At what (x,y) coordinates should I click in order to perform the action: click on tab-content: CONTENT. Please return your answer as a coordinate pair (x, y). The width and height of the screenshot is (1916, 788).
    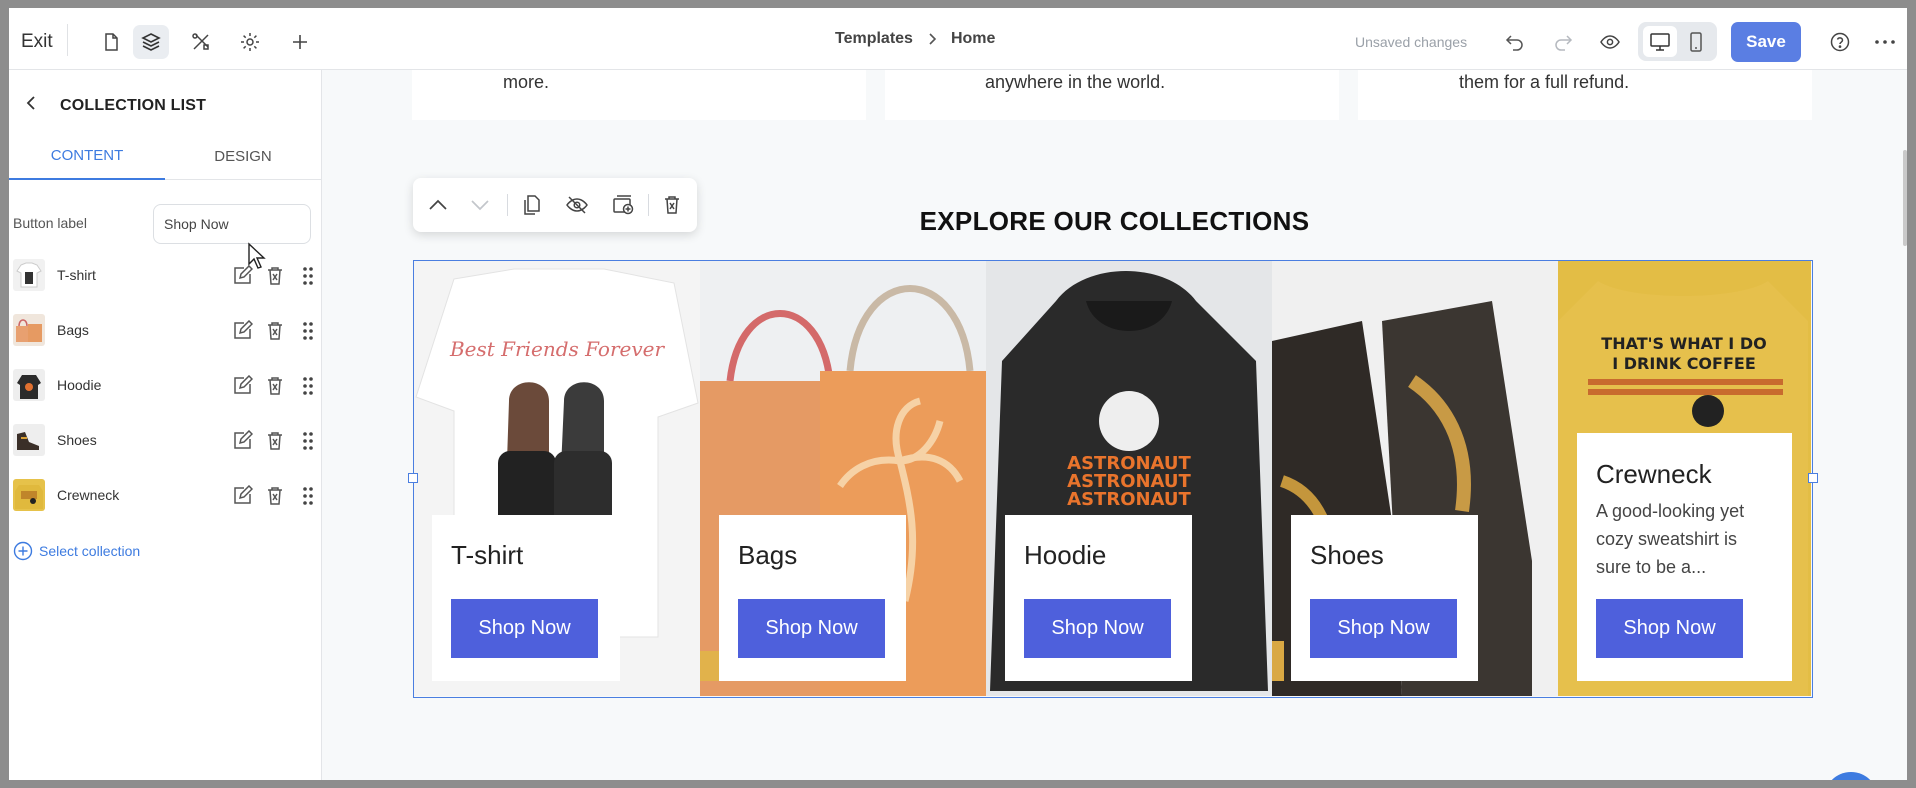
    Looking at the image, I should click on (87, 156).